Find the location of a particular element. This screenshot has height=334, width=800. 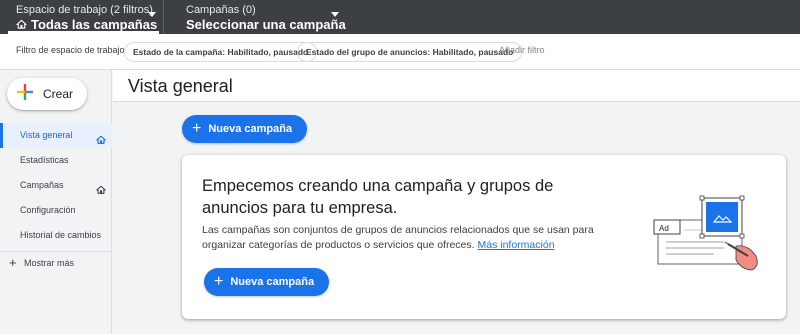

show-more-button: + Mostrar más is located at coordinates (56, 262).